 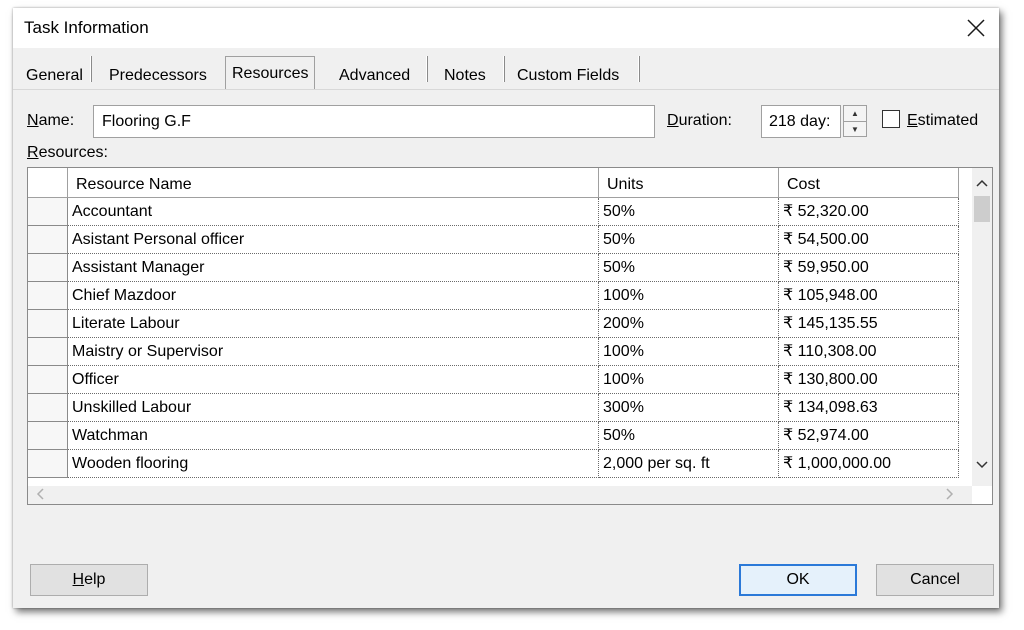 I want to click on column-header-units: Units, so click(x=689, y=183).